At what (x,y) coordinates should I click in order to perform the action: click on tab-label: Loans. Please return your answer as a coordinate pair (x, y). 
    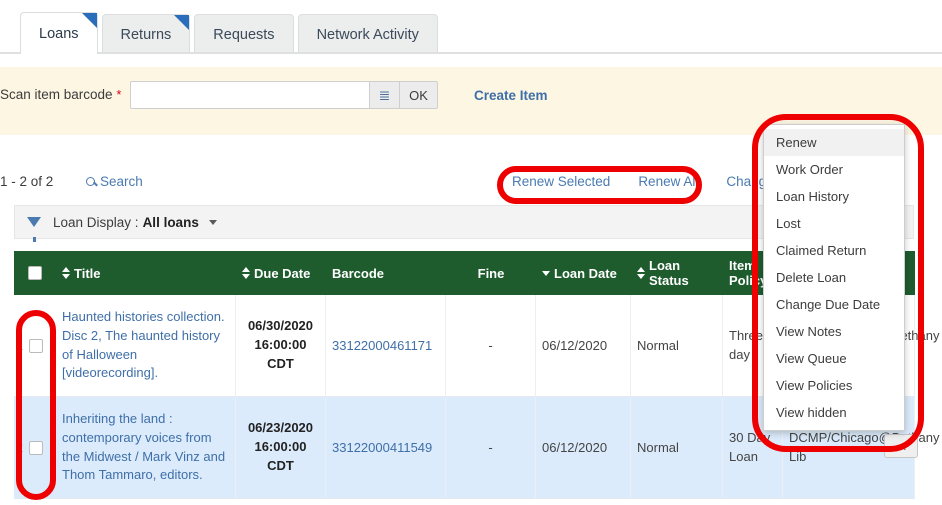
    Looking at the image, I should click on (59, 33).